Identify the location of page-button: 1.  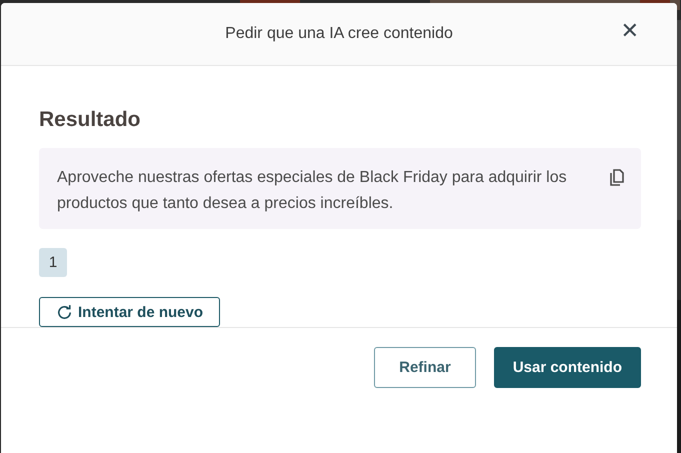
(53, 262).